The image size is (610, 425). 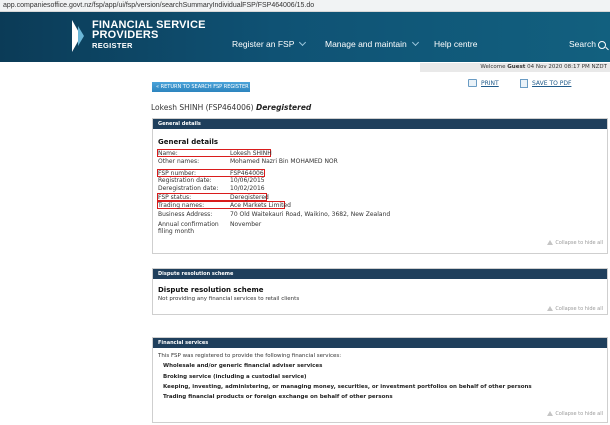 I want to click on nav-register-label: Register an FSP, so click(x=263, y=44).